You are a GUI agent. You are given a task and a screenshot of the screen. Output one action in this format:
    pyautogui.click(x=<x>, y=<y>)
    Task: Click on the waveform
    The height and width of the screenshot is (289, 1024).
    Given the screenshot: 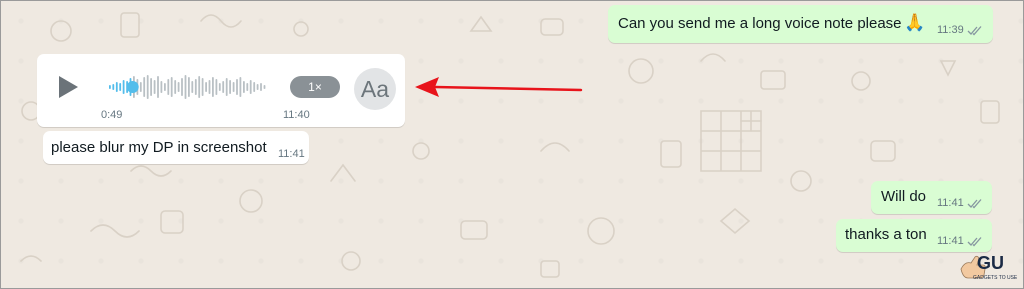 What is the action you would take?
    pyautogui.click(x=188, y=87)
    